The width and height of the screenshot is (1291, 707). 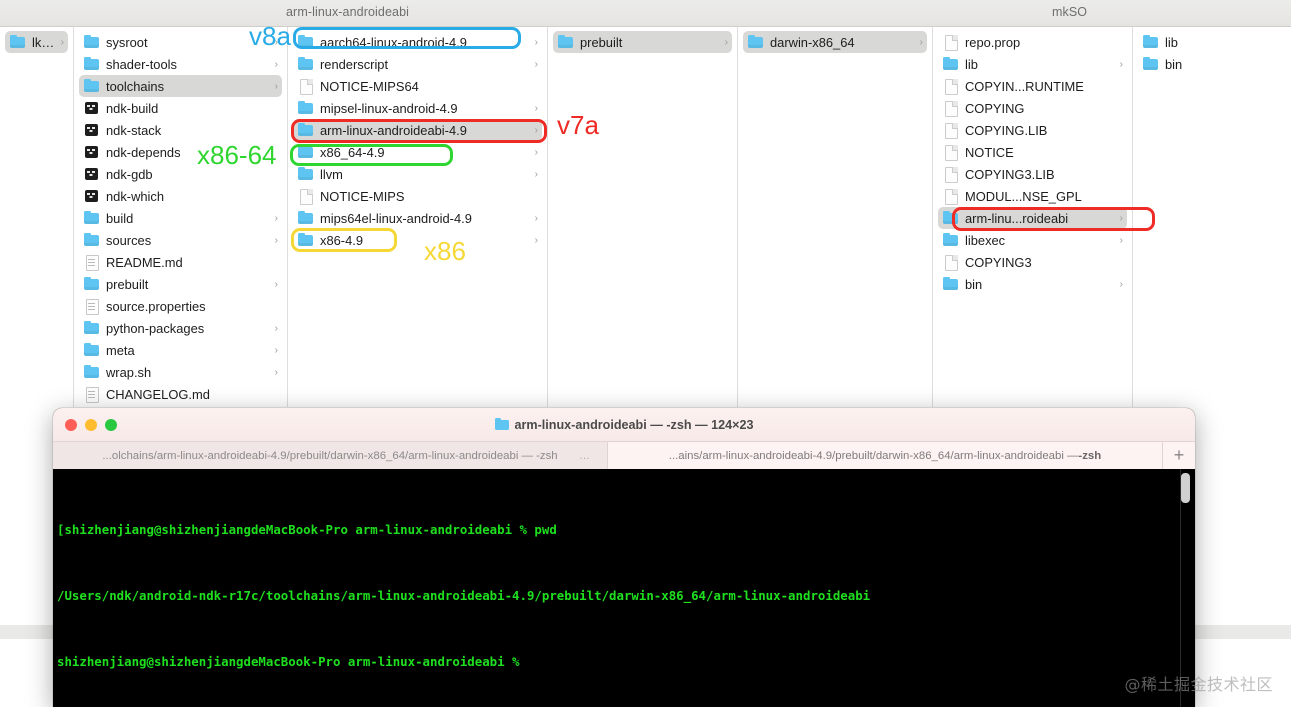 What do you see at coordinates (1032, 284) in the screenshot?
I see `file-row: bin ›` at bounding box center [1032, 284].